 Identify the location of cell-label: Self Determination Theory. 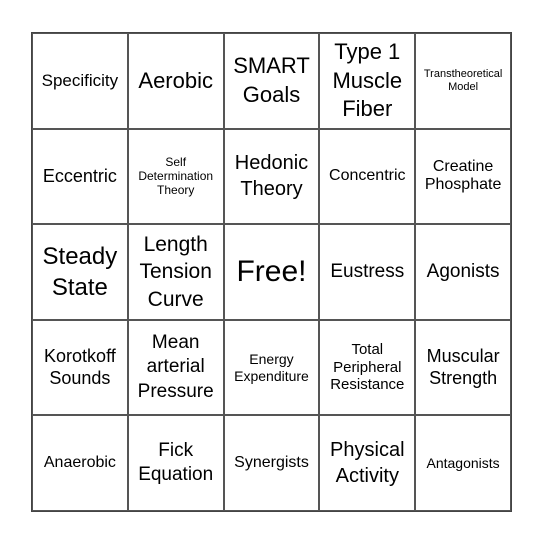
(176, 176).